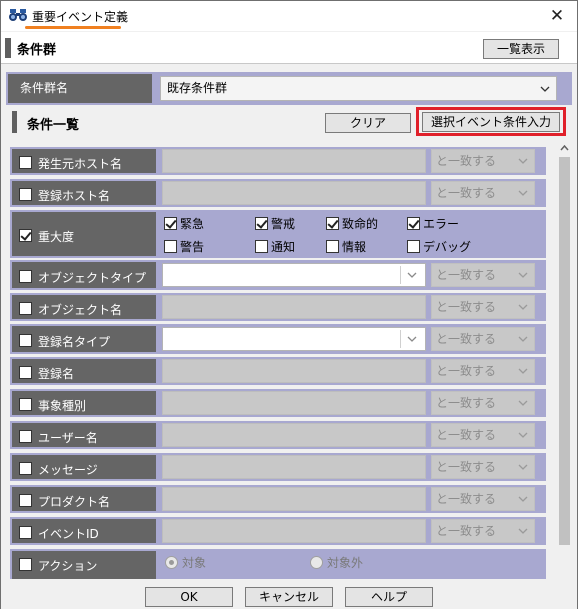 The height and width of the screenshot is (609, 578). I want to click on severity-emergency-label: 緊急, so click(192, 224).